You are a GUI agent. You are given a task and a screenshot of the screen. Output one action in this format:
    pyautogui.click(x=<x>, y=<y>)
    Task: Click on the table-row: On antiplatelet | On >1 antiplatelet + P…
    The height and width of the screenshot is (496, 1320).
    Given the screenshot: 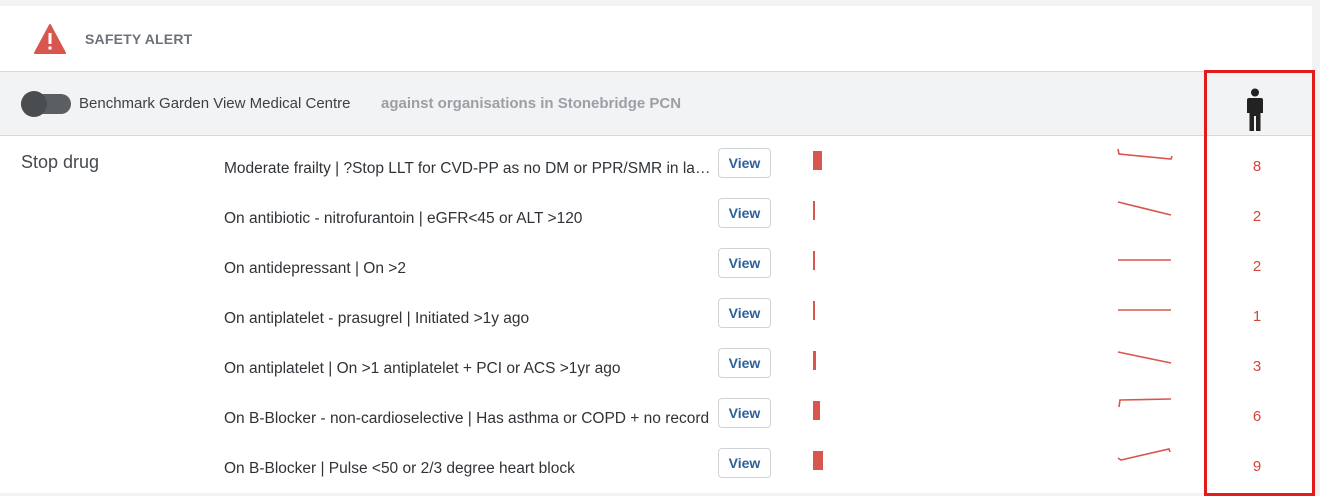 What is the action you would take?
    pyautogui.click(x=656, y=371)
    